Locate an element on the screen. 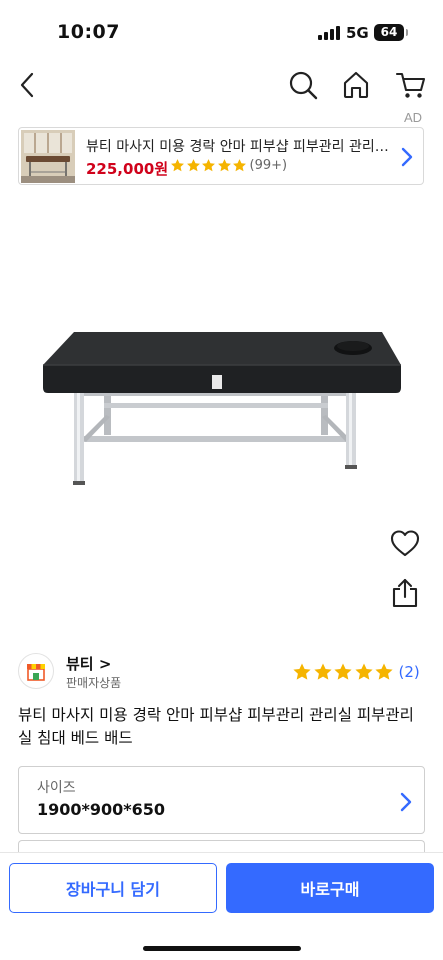  seller-type: 판매자상품 is located at coordinates (94, 683).